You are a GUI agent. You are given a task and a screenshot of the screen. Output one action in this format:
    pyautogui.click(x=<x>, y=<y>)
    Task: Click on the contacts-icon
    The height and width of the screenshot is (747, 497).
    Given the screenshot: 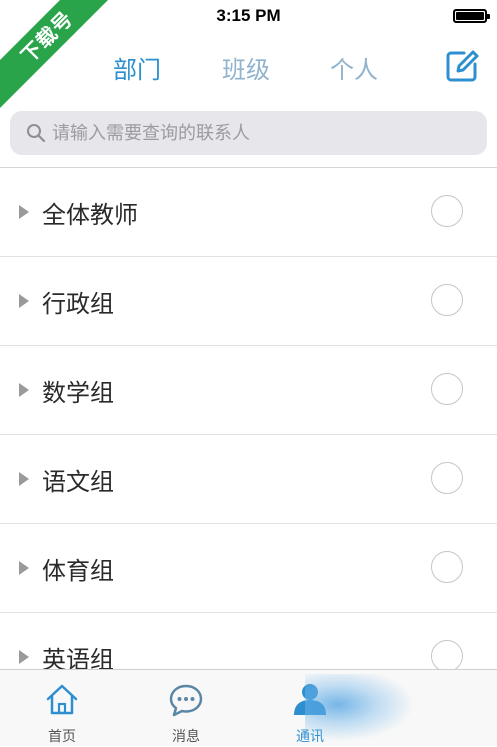 What is the action you would take?
    pyautogui.click(x=310, y=699)
    